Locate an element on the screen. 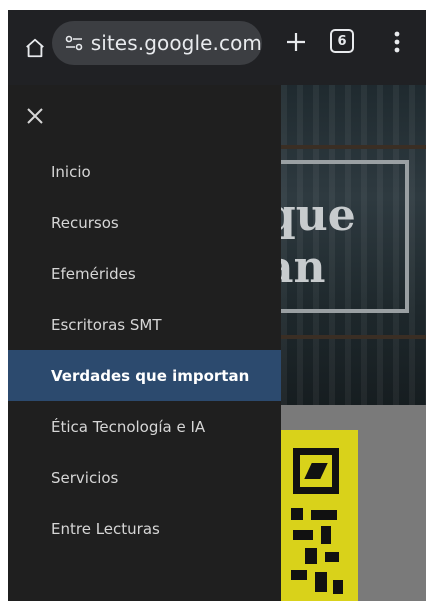 The height and width of the screenshot is (601, 426). home-icon is located at coordinates (35, 47).